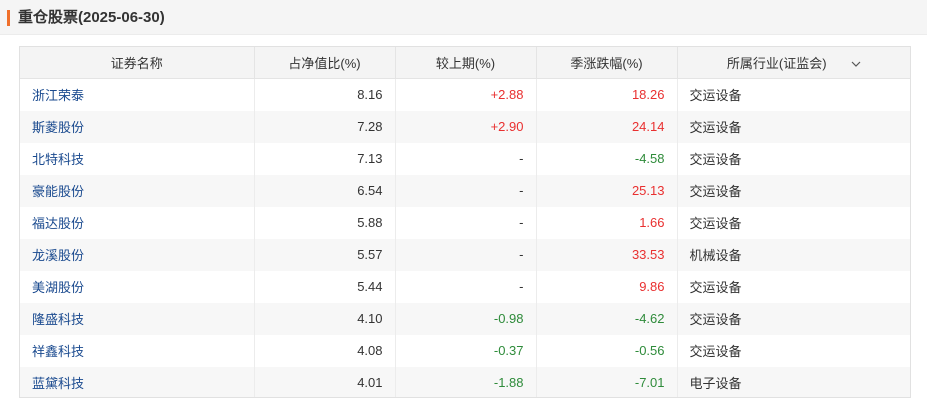 This screenshot has width=927, height=412. I want to click on header-industry-label: 所属行业(证监会), so click(776, 63).